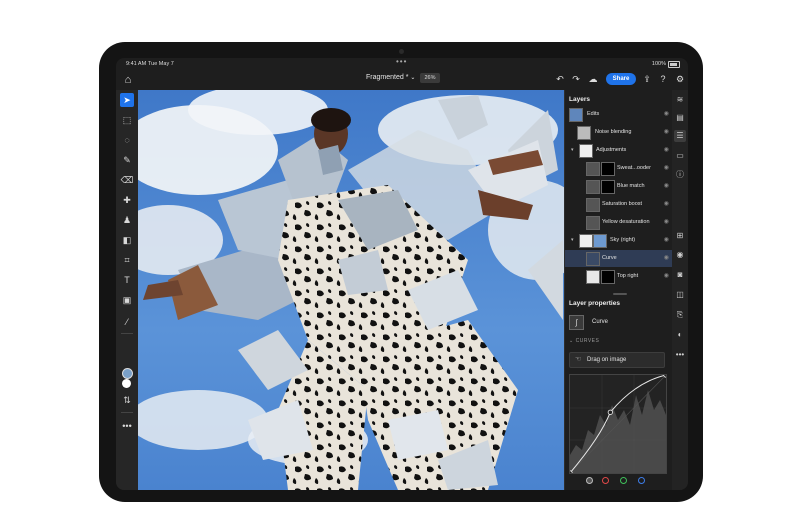 Image resolution: width=800 pixels, height=530 pixels. I want to click on channel-blue-button, so click(641, 480).